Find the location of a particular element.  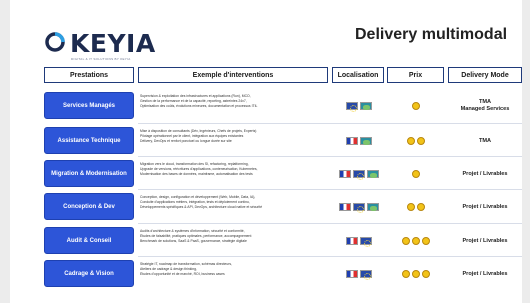

delivery-mode: TMA is located at coordinates (485, 141).